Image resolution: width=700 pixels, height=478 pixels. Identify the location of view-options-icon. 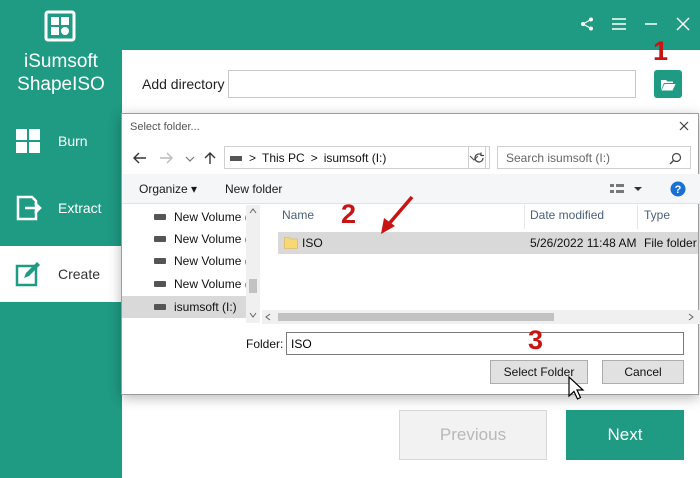
(627, 189).